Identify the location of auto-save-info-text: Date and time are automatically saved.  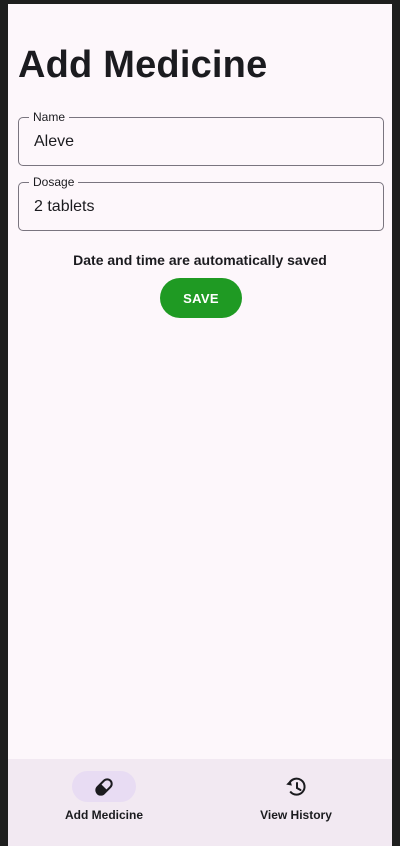
(200, 260).